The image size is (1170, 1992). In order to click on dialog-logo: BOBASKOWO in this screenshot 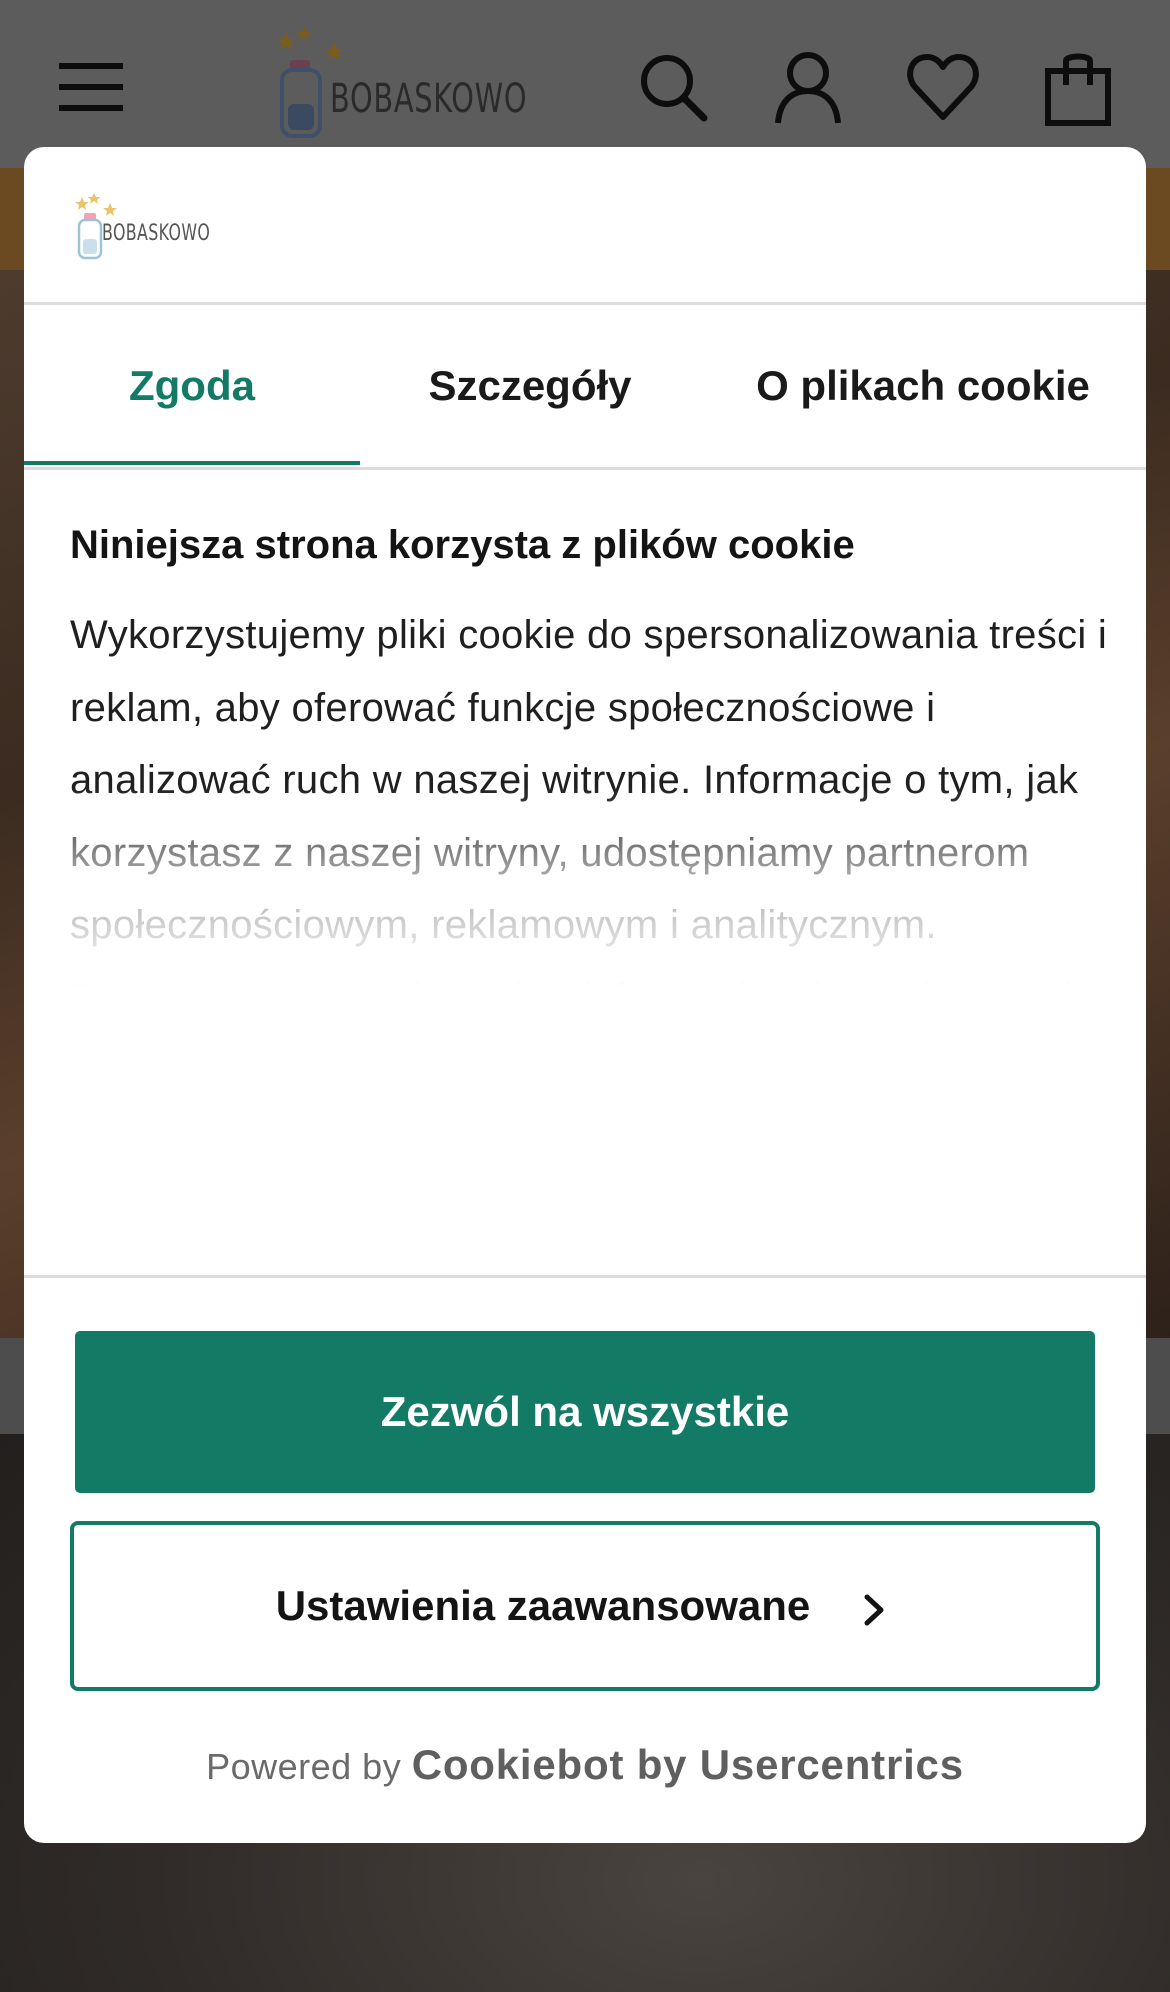, I will do `click(141, 228)`.